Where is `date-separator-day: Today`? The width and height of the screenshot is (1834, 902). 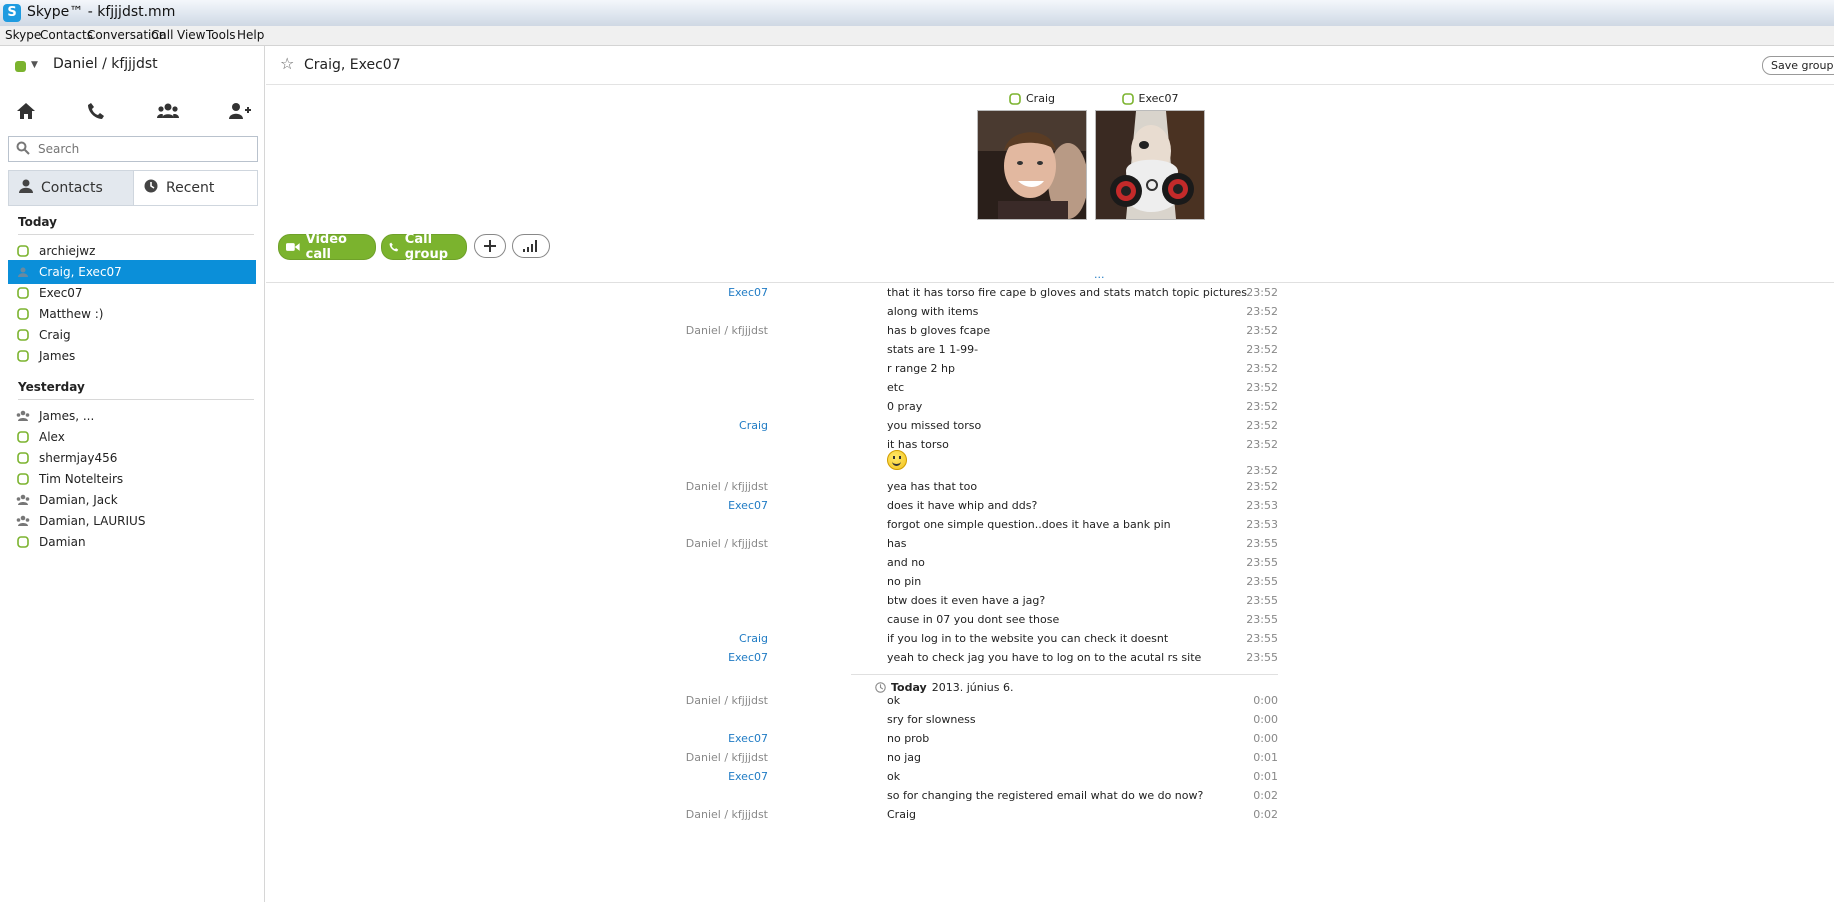 date-separator-day: Today is located at coordinates (909, 687).